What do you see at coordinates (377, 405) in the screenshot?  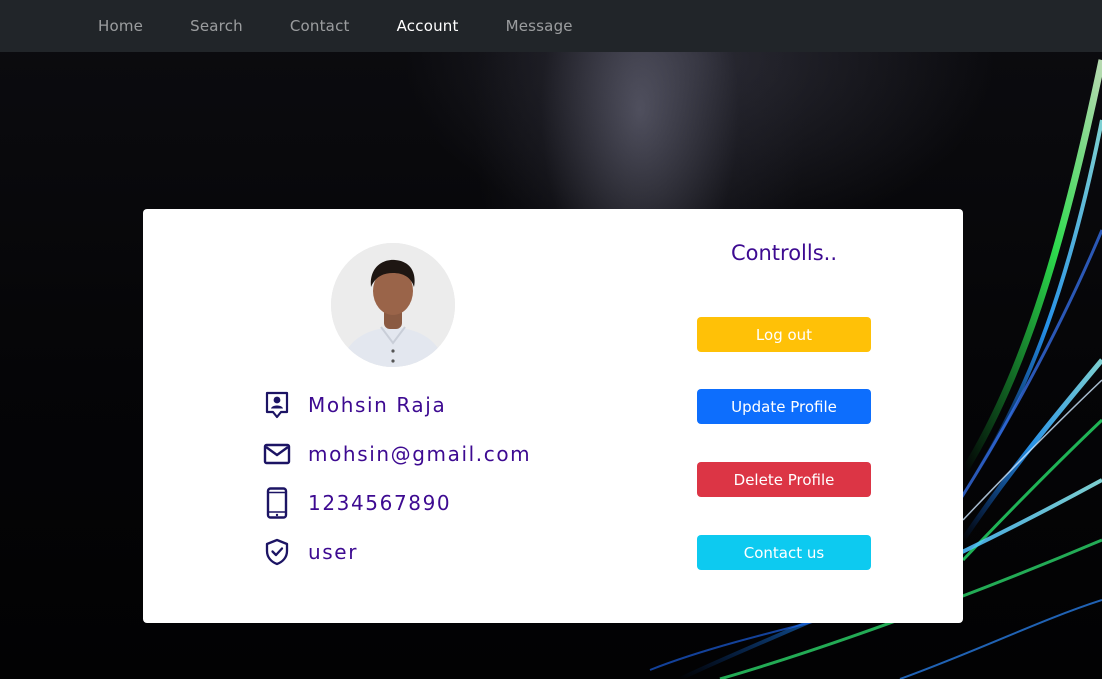 I see `profile-name: Mohsin Raja` at bounding box center [377, 405].